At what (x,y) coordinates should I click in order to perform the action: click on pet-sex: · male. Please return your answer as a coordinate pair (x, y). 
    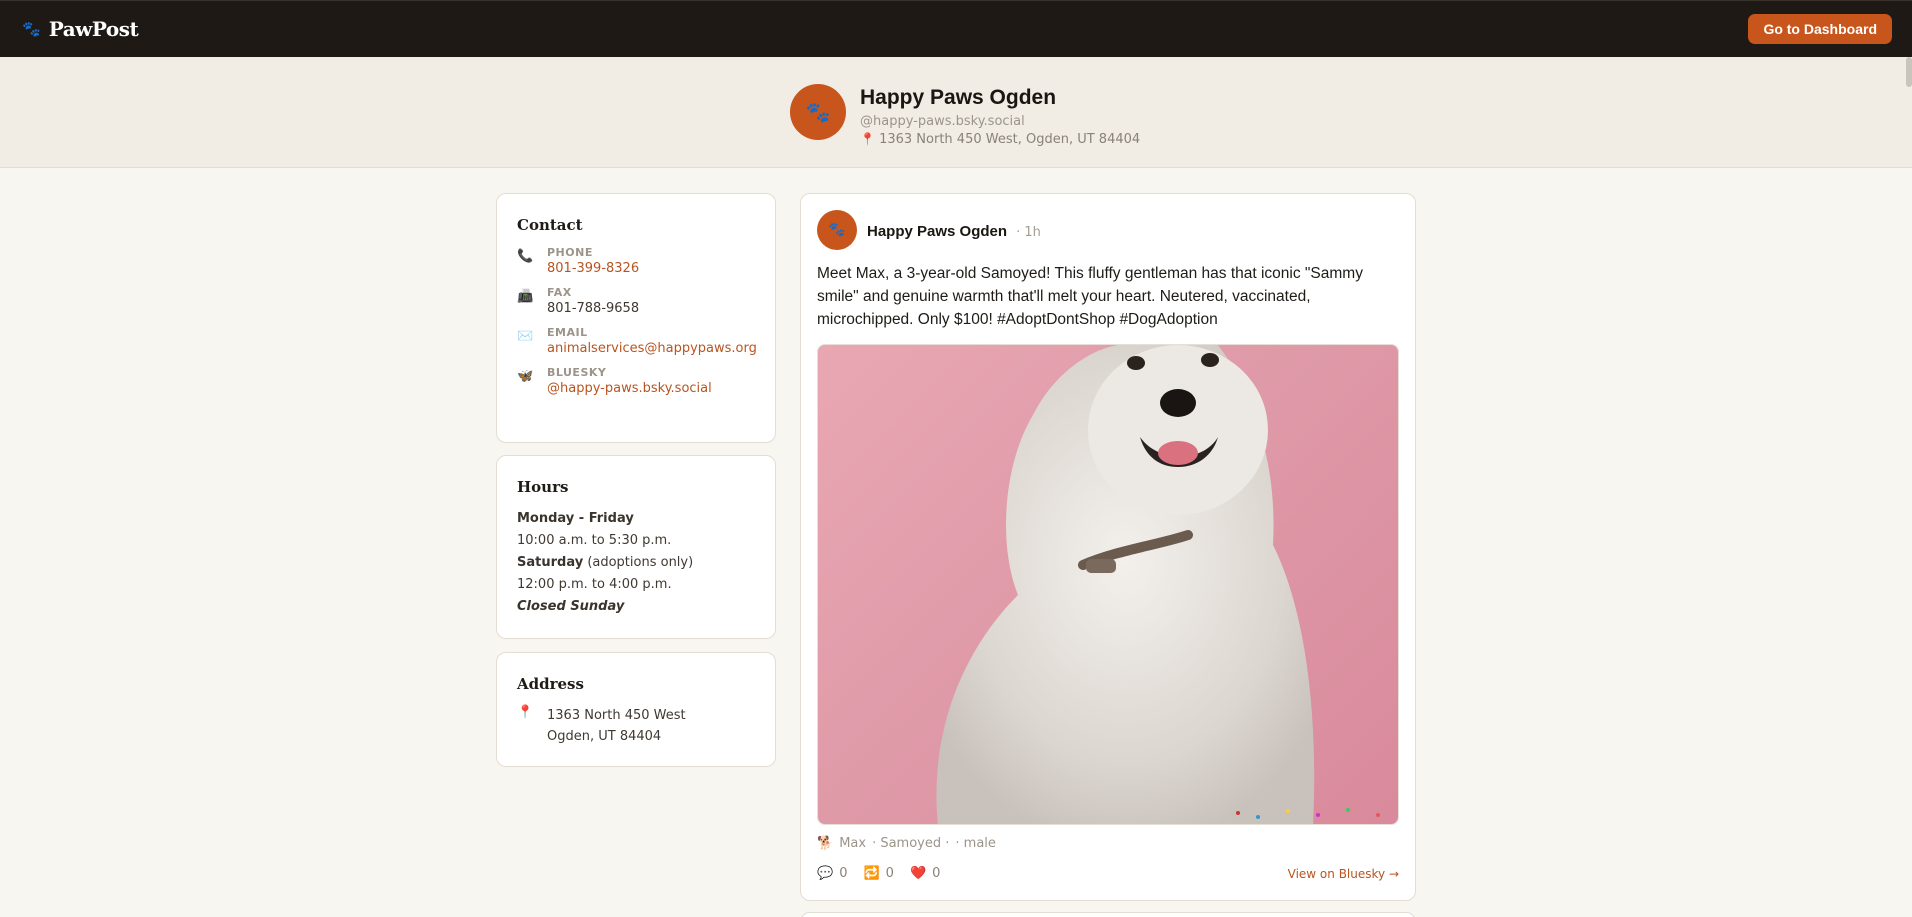
    Looking at the image, I should click on (975, 843).